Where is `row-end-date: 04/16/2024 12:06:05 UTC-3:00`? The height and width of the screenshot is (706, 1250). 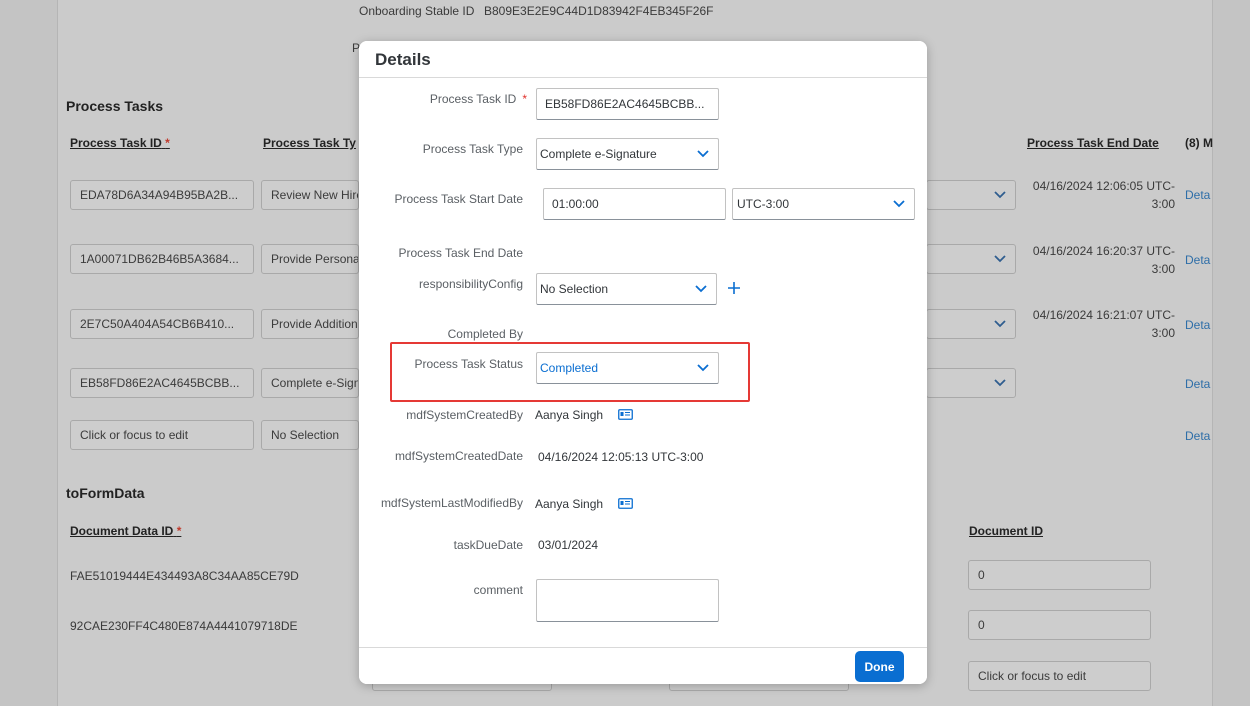 row-end-date: 04/16/2024 12:06:05 UTC-3:00 is located at coordinates (1103, 195).